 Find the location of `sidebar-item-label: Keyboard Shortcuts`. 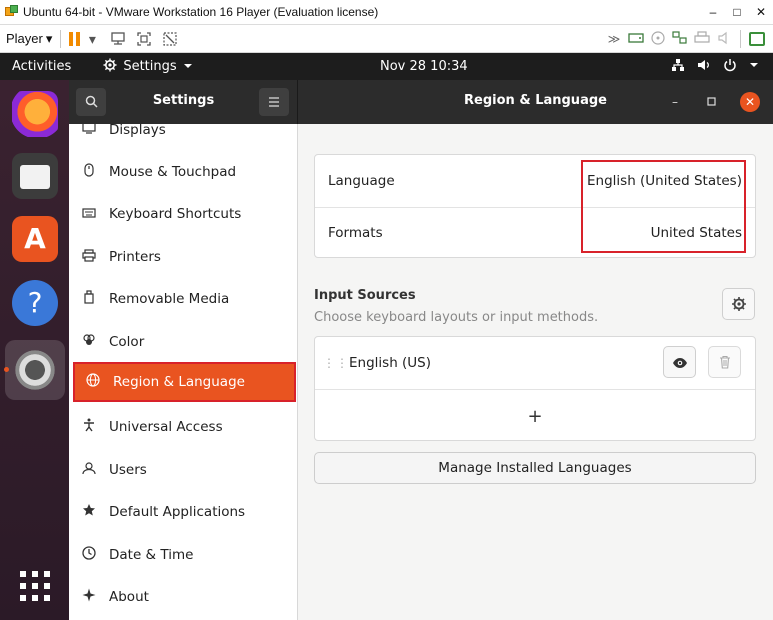

sidebar-item-label: Keyboard Shortcuts is located at coordinates (175, 214).